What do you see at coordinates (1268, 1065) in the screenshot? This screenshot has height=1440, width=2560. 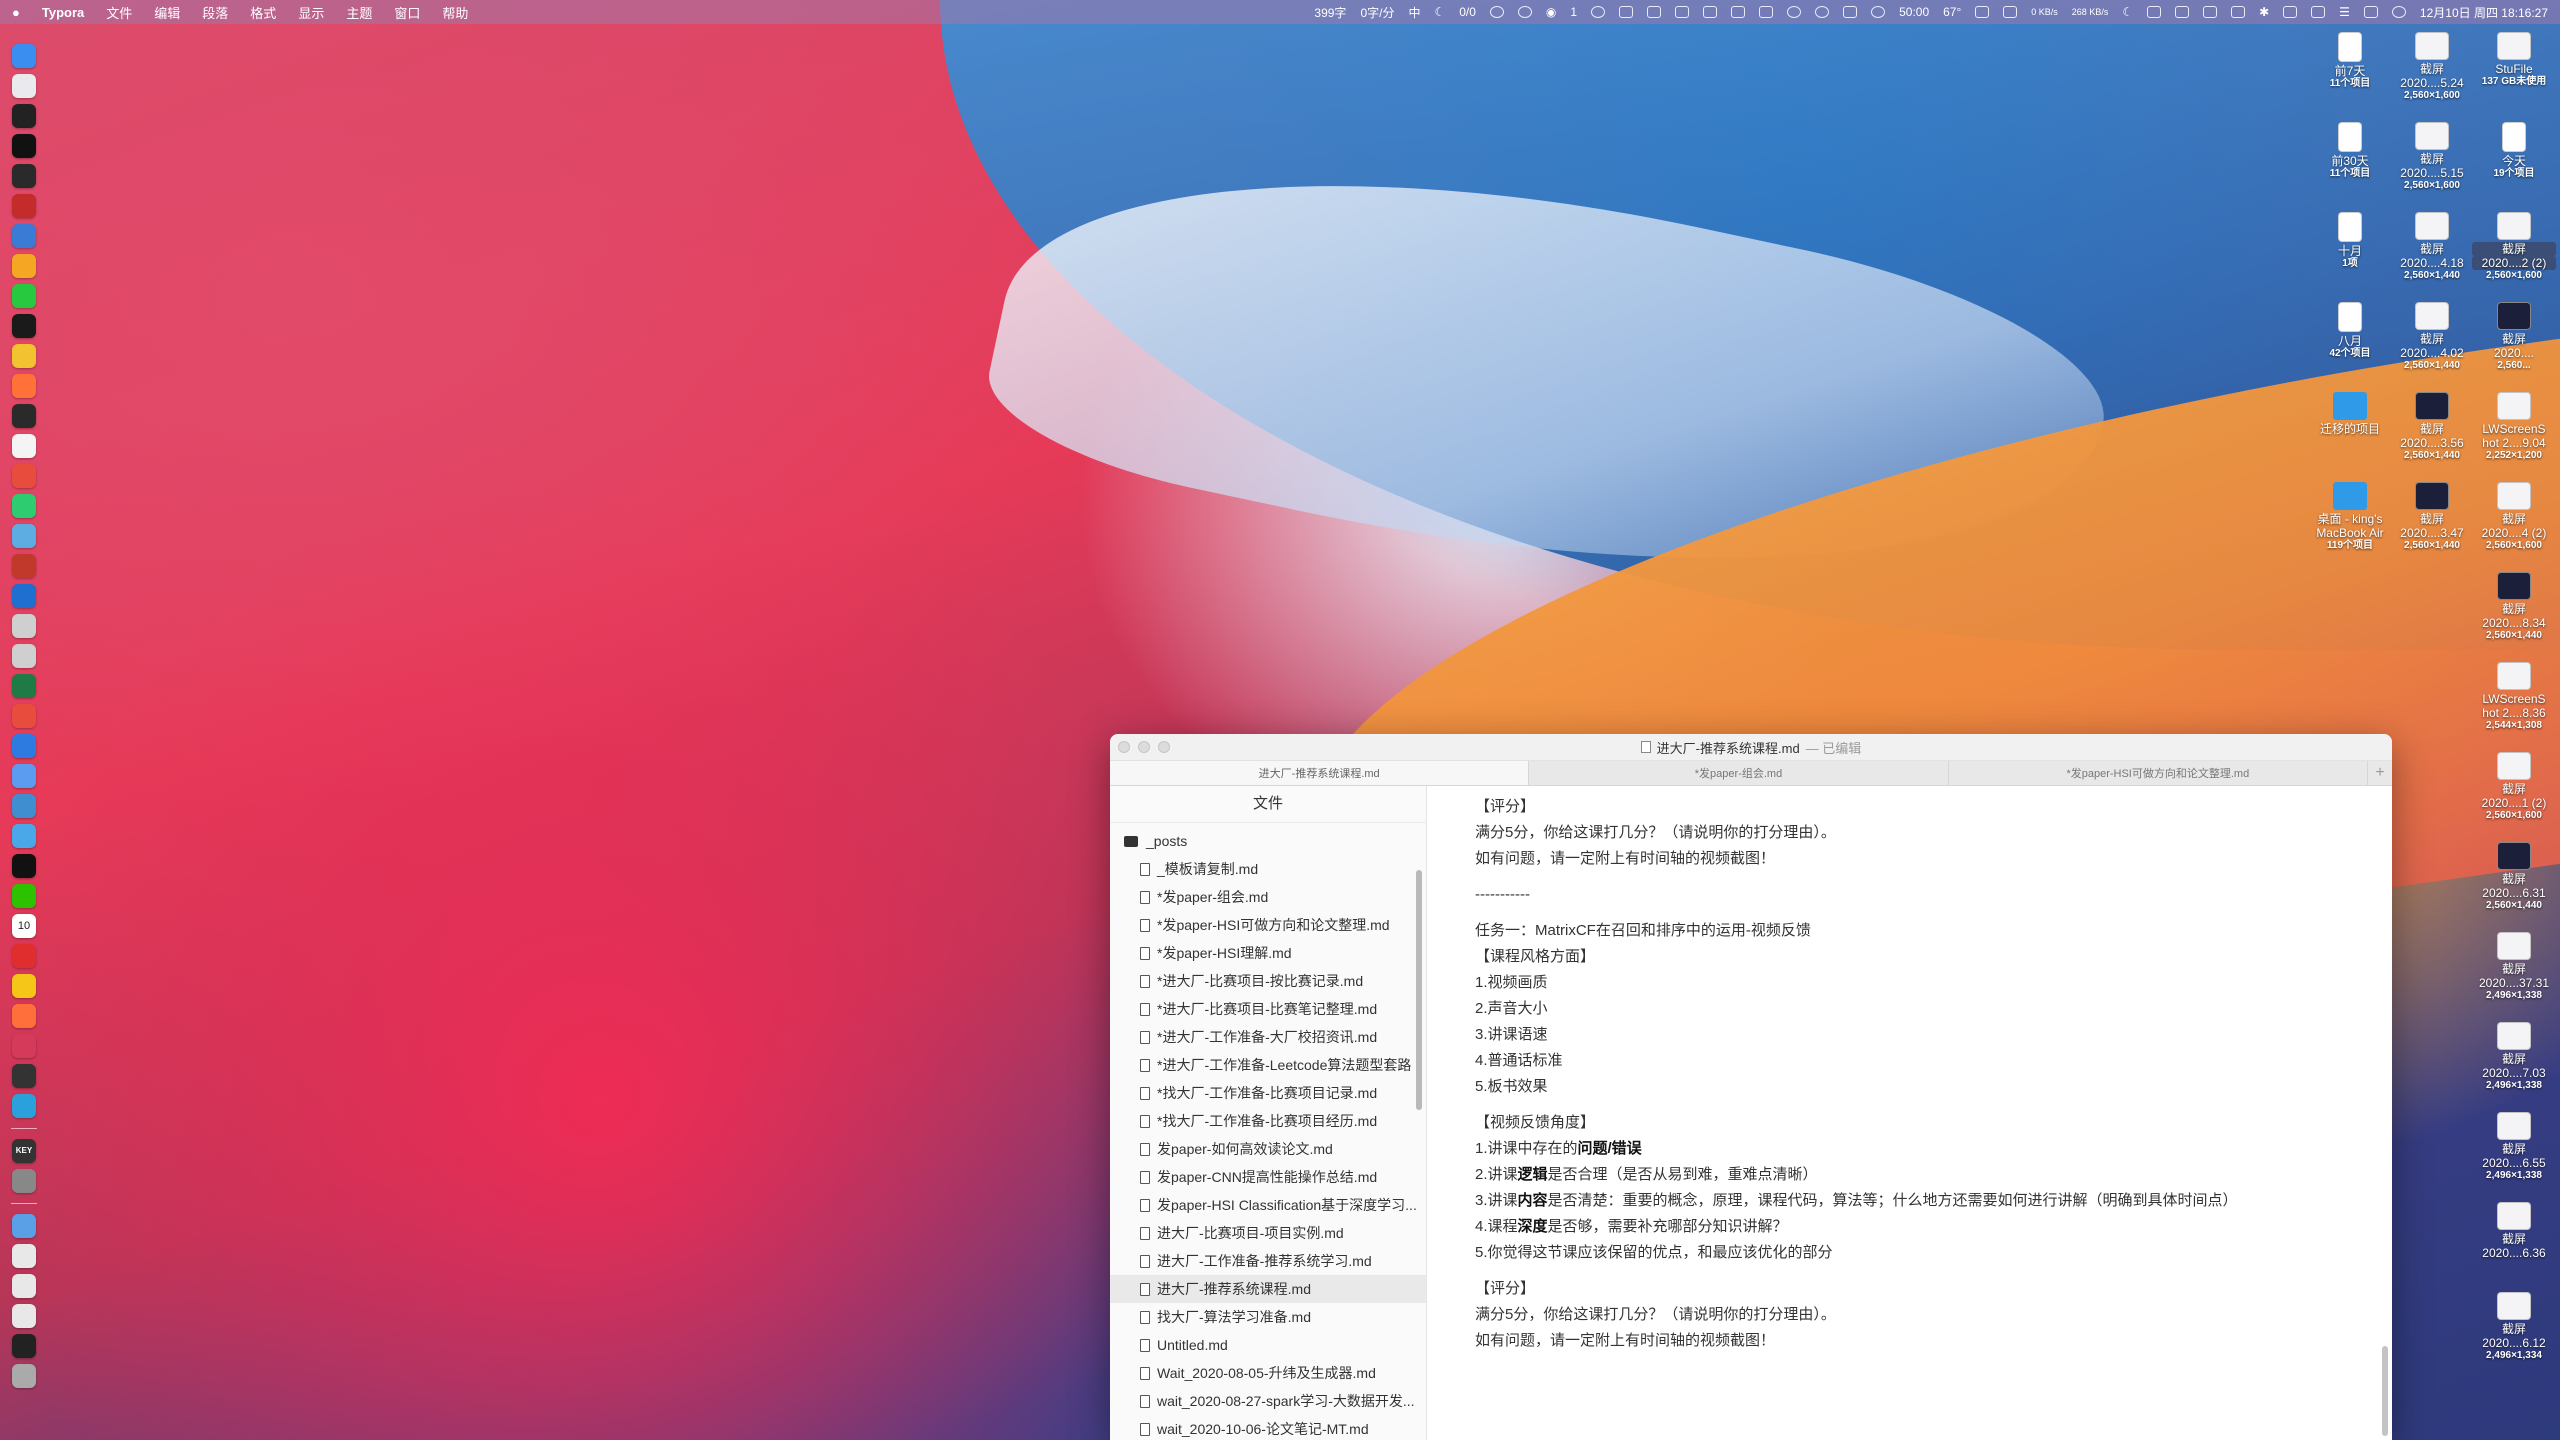 I see `file-tree-item: *进大厂-工作准备-Leetcode算法题型套路` at bounding box center [1268, 1065].